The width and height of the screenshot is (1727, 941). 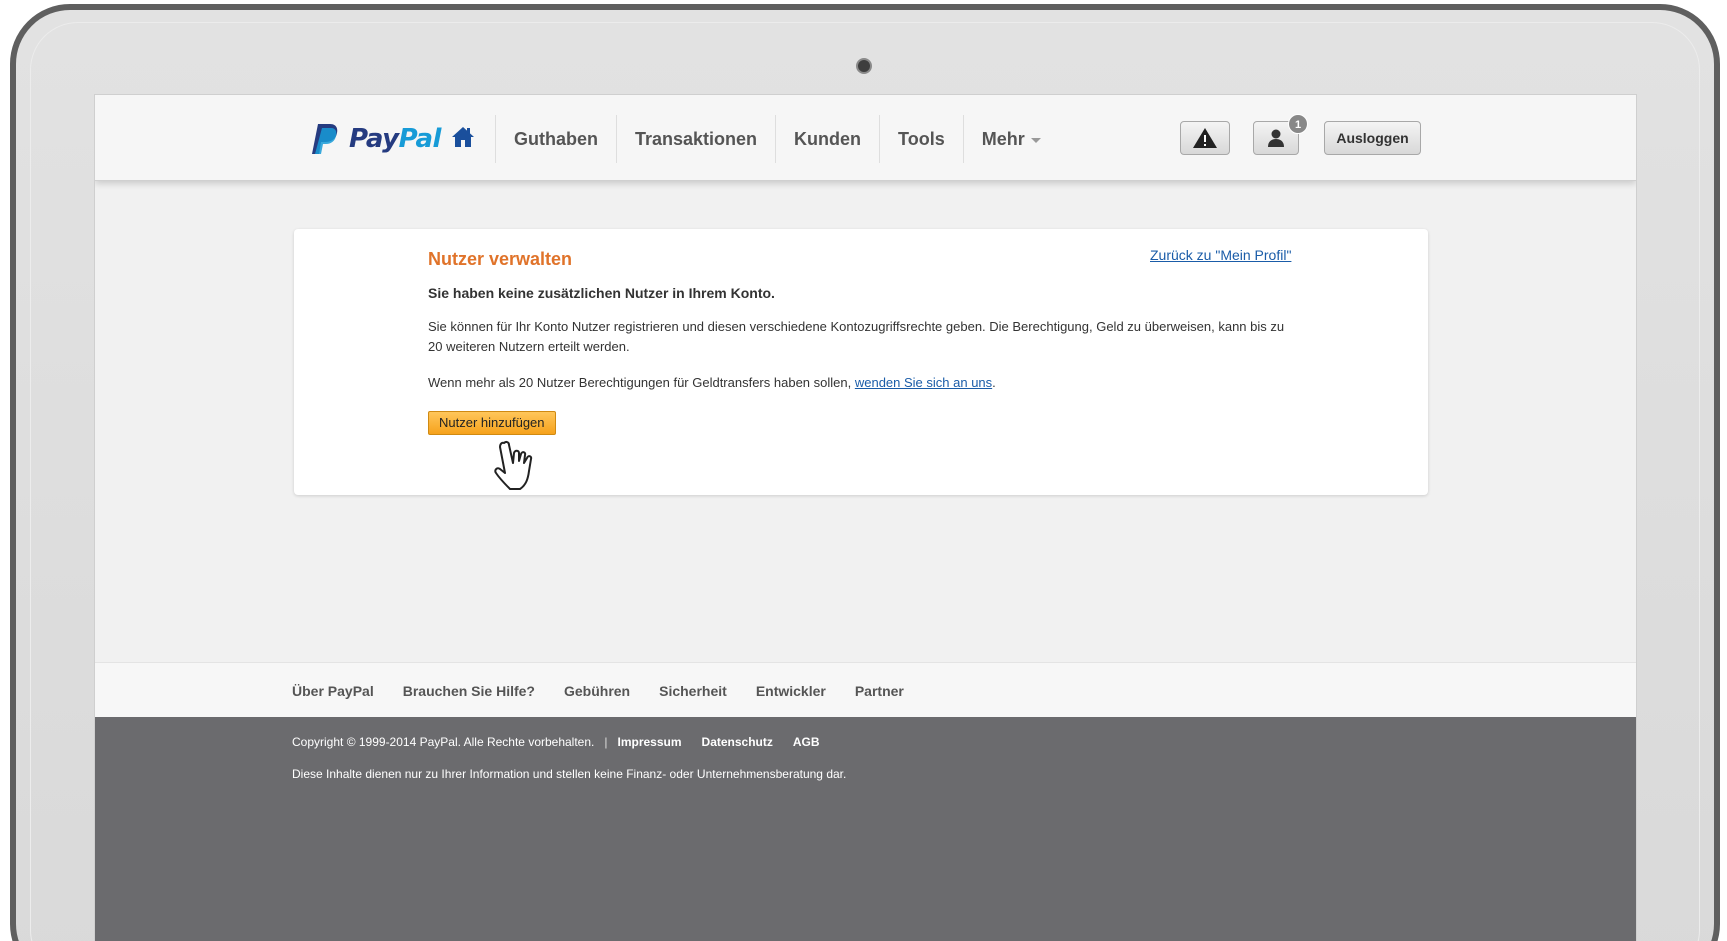 I want to click on footer-link-developers: Entwickler, so click(x=791, y=691).